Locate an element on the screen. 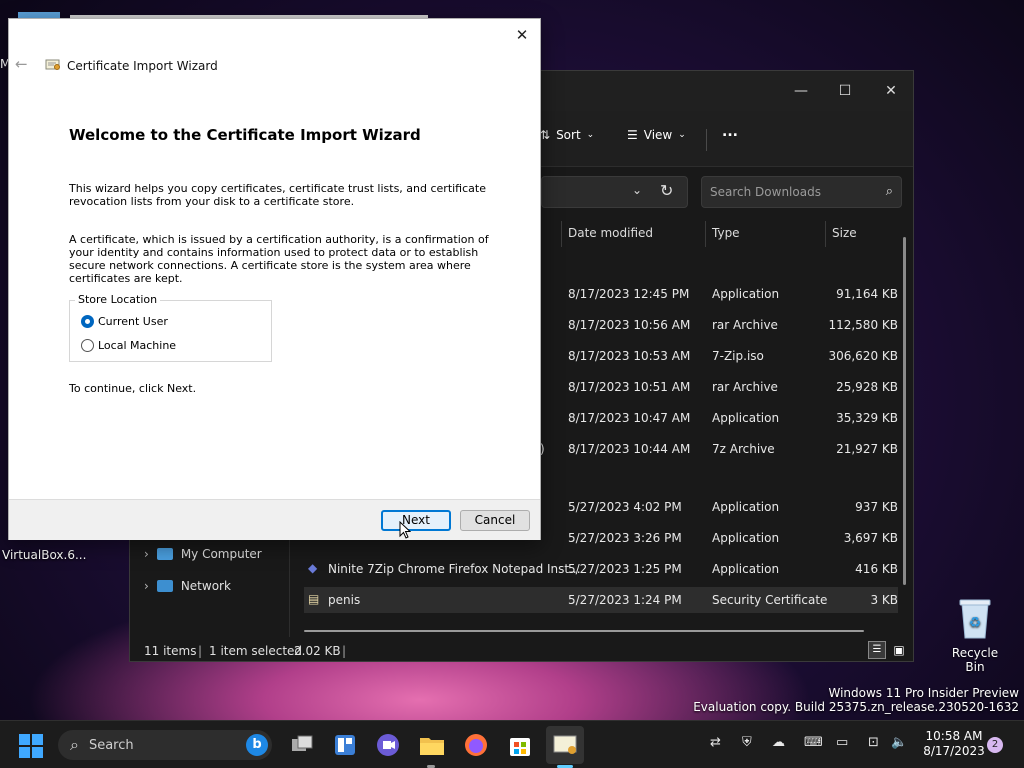 The image size is (1024, 768). view-button: ☰ View ⌄ is located at coordinates (656, 135).